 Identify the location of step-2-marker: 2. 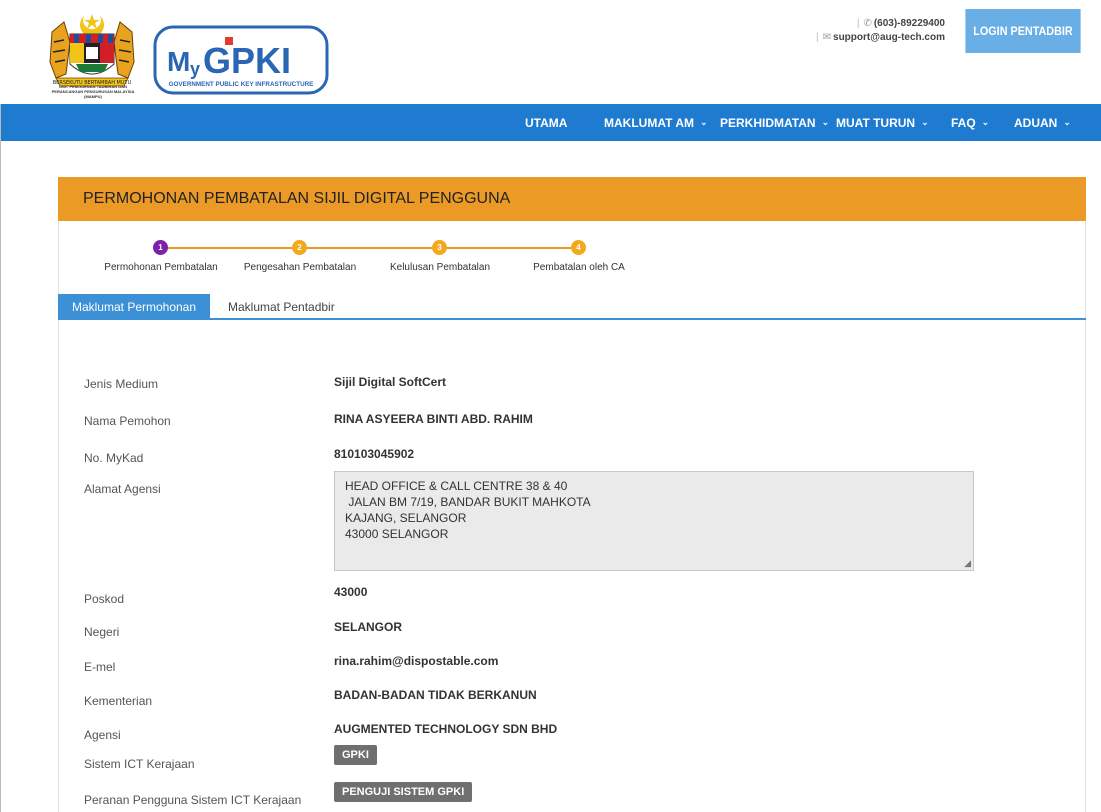
(299, 247).